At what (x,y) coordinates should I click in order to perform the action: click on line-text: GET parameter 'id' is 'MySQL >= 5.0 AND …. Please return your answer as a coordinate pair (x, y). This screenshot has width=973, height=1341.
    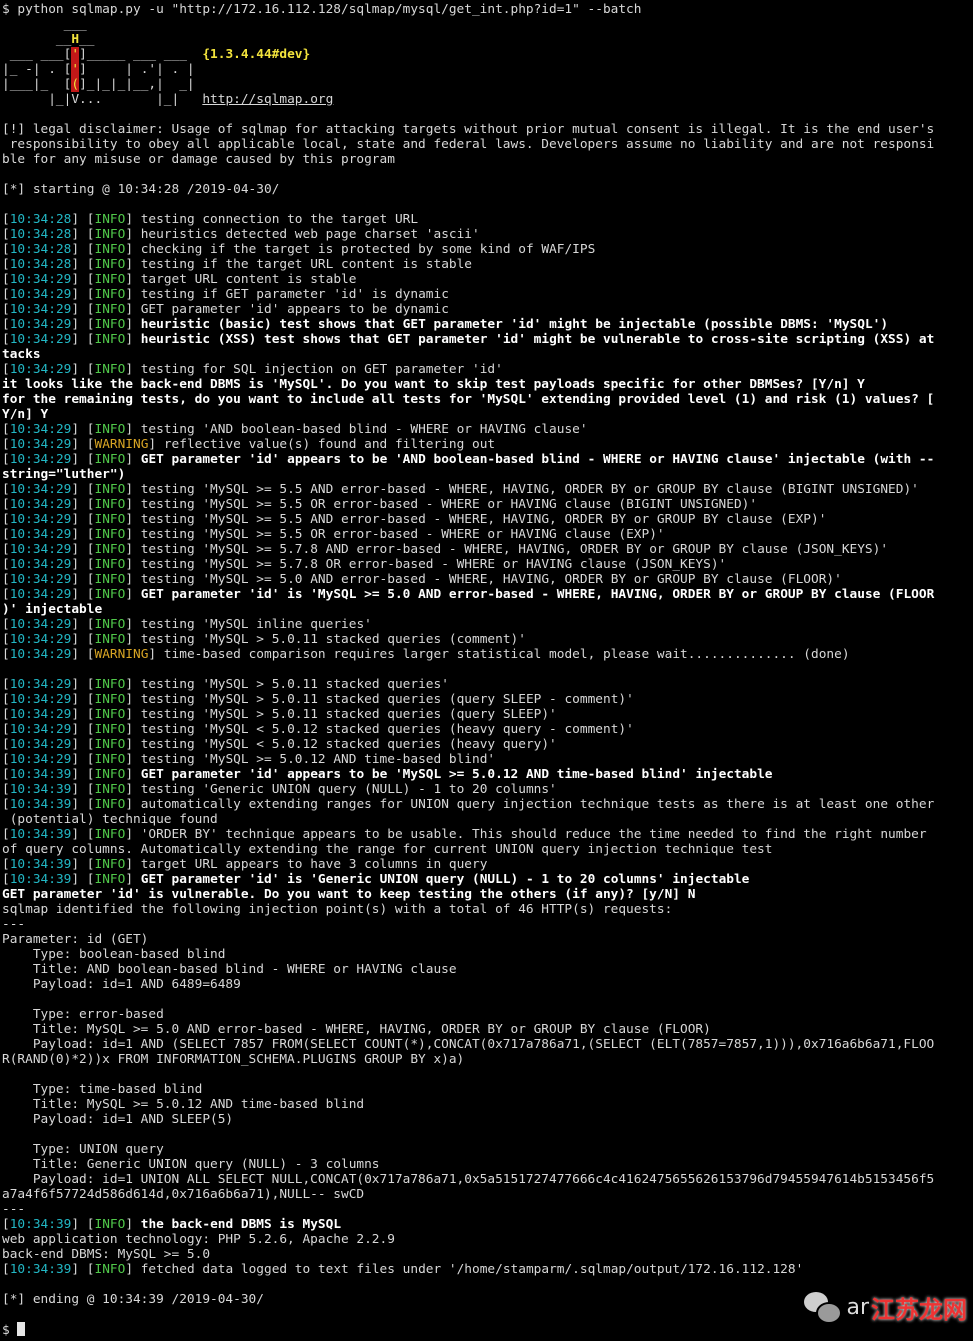
    Looking at the image, I should click on (537, 594).